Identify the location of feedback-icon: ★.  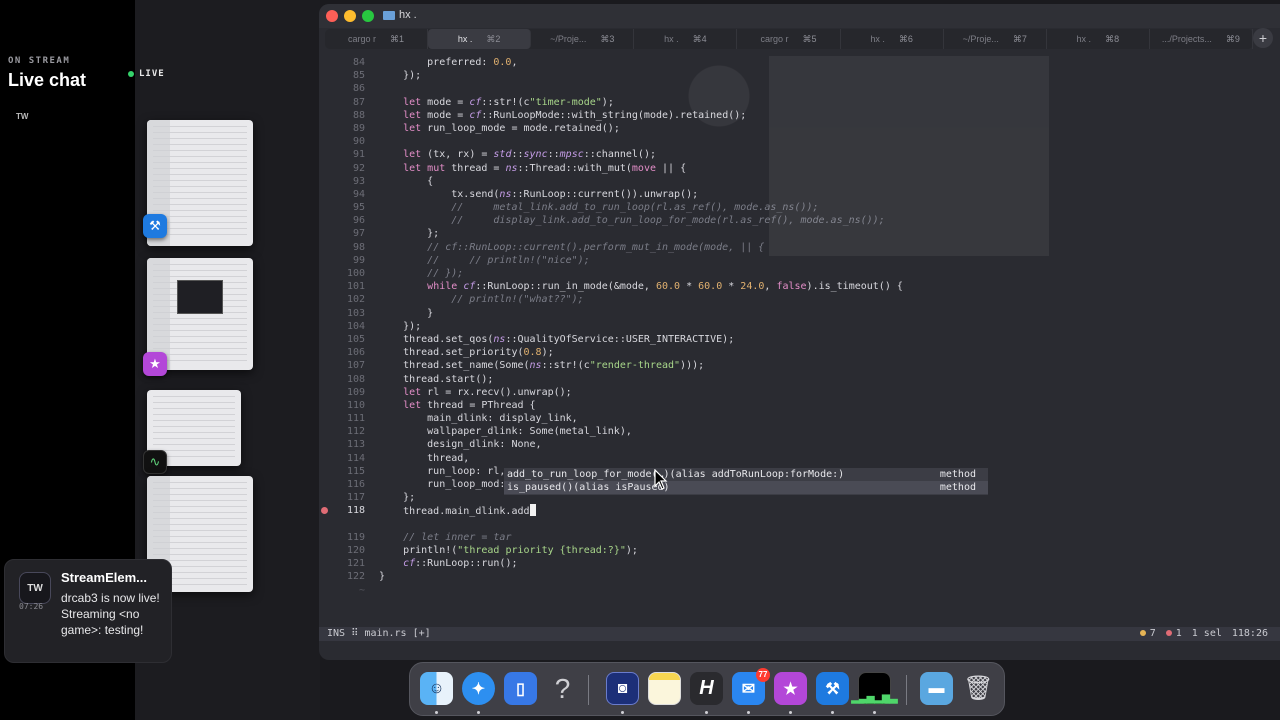
(790, 688).